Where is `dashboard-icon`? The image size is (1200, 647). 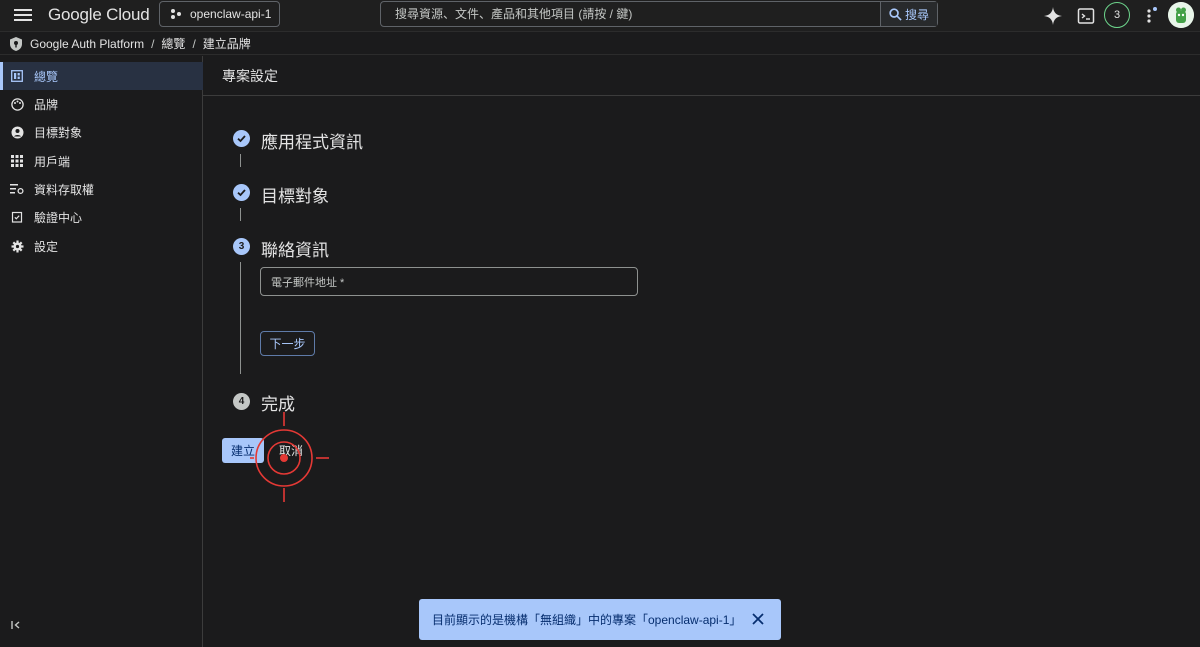 dashboard-icon is located at coordinates (17, 76).